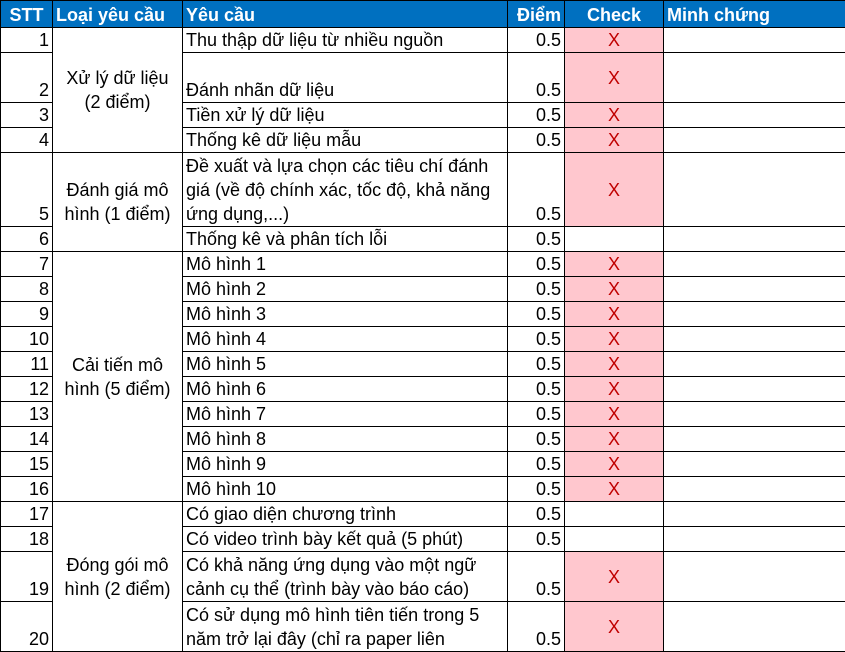  Describe the element at coordinates (345, 115) in the screenshot. I see `requirement-cell: Tiền xử lý dữ liệu` at that location.